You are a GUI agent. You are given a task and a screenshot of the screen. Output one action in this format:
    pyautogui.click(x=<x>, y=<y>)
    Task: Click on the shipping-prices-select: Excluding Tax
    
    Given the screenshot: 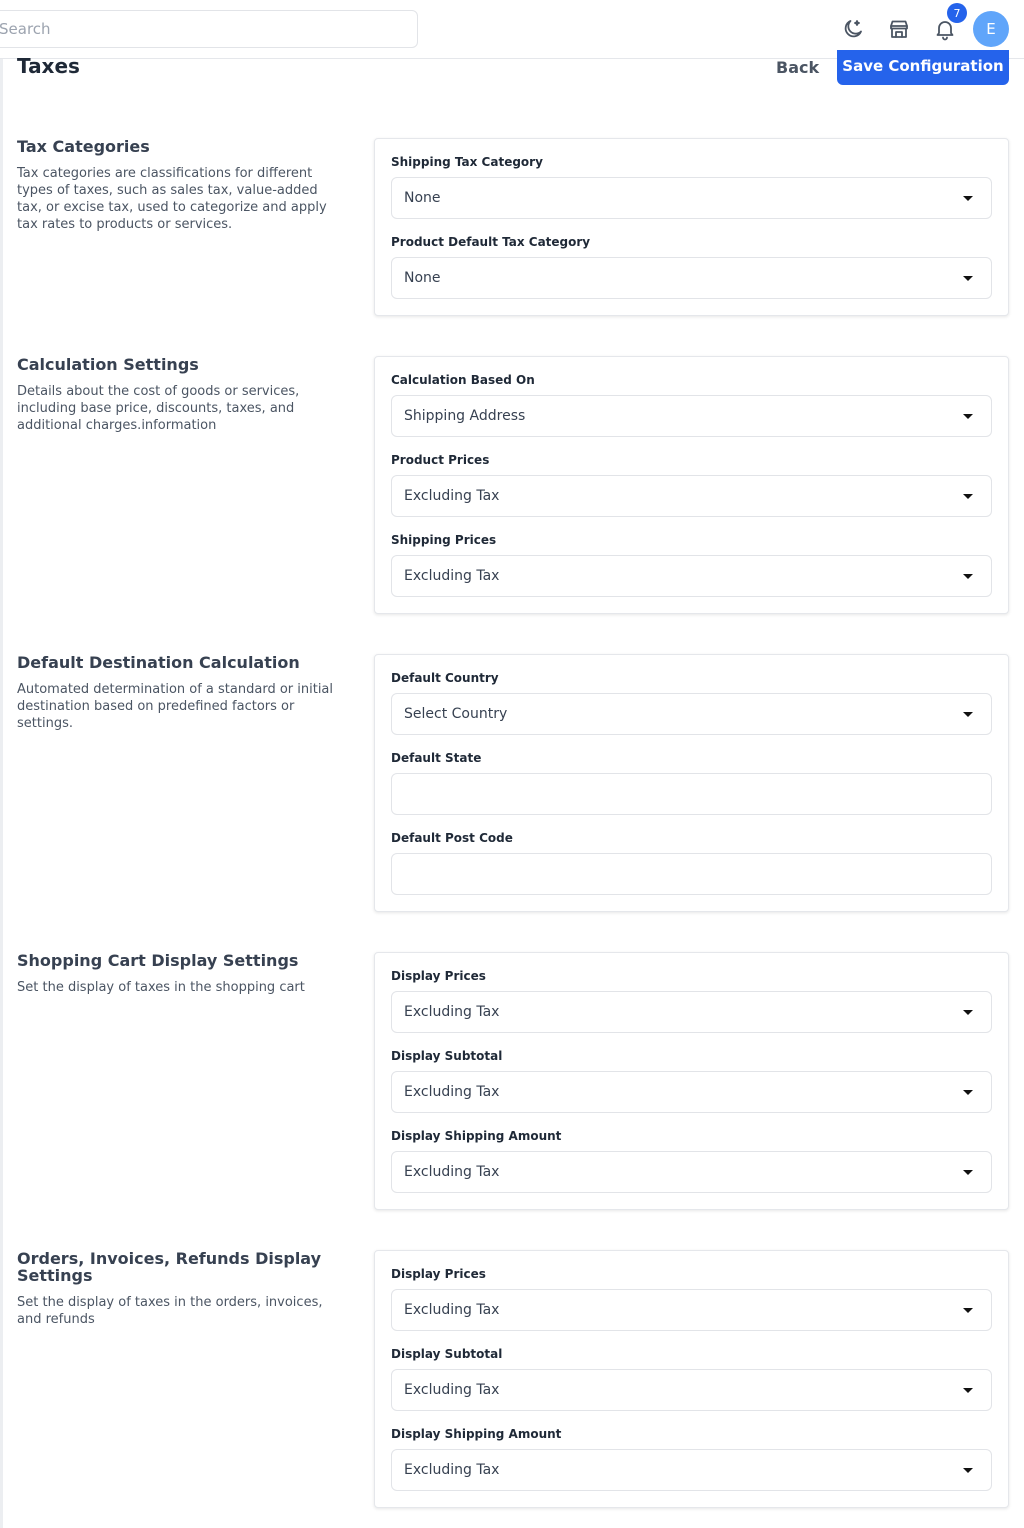 What is the action you would take?
    pyautogui.click(x=691, y=576)
    